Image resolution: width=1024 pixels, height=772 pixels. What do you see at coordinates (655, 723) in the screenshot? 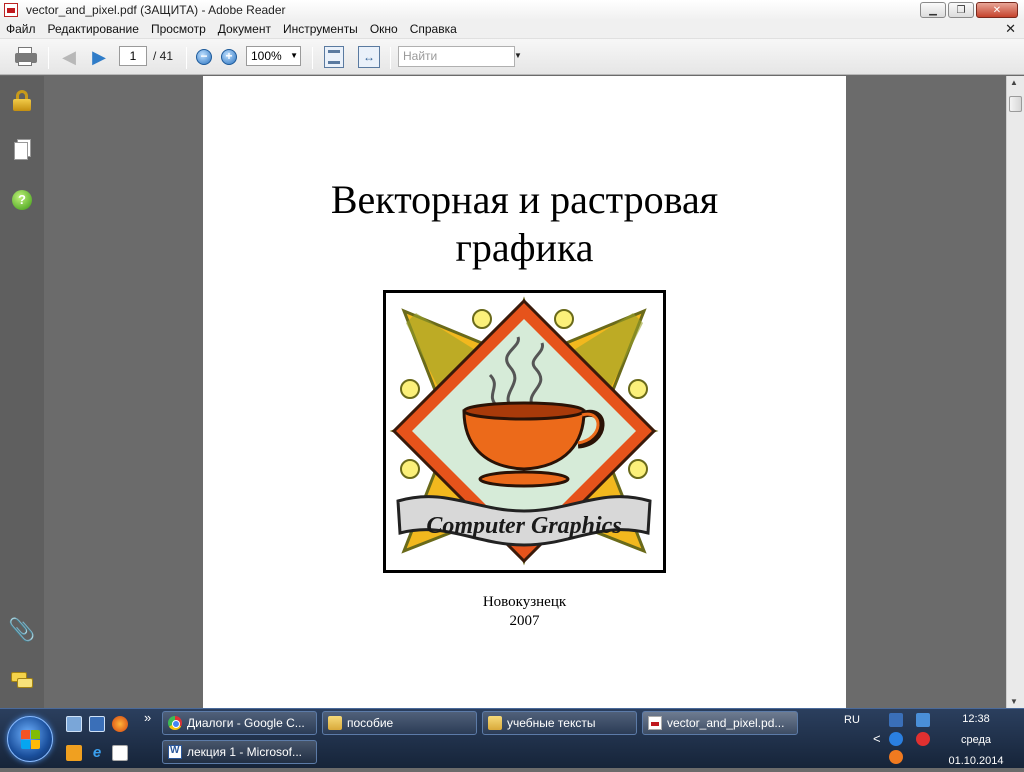
I see `pdf-icon` at bounding box center [655, 723].